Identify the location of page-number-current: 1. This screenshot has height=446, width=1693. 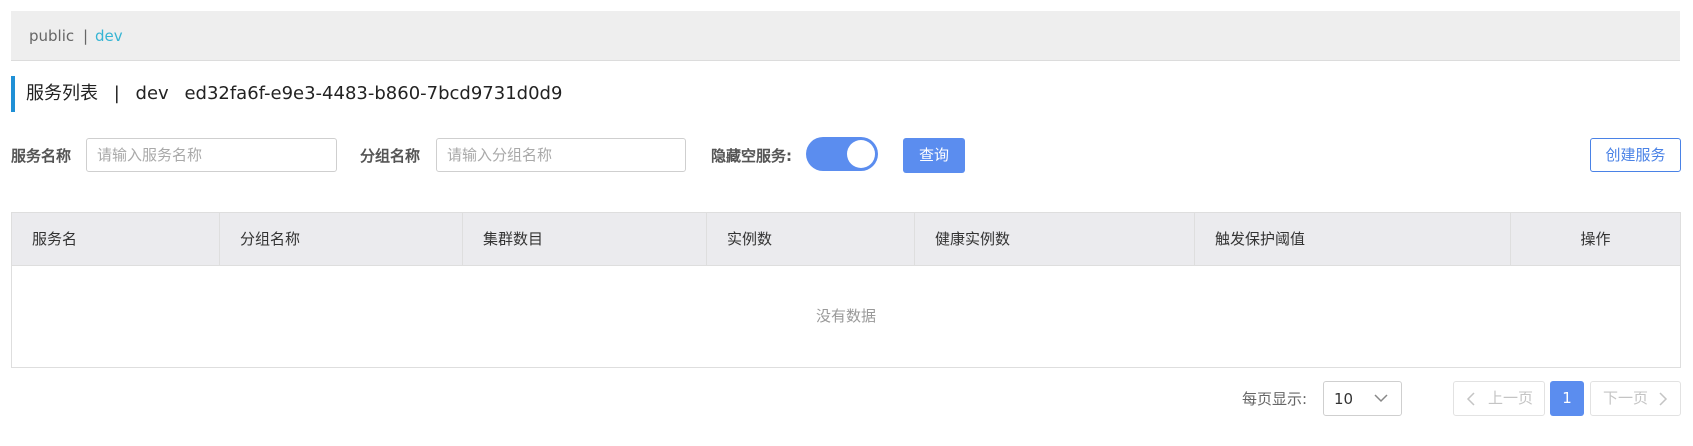
(1567, 398).